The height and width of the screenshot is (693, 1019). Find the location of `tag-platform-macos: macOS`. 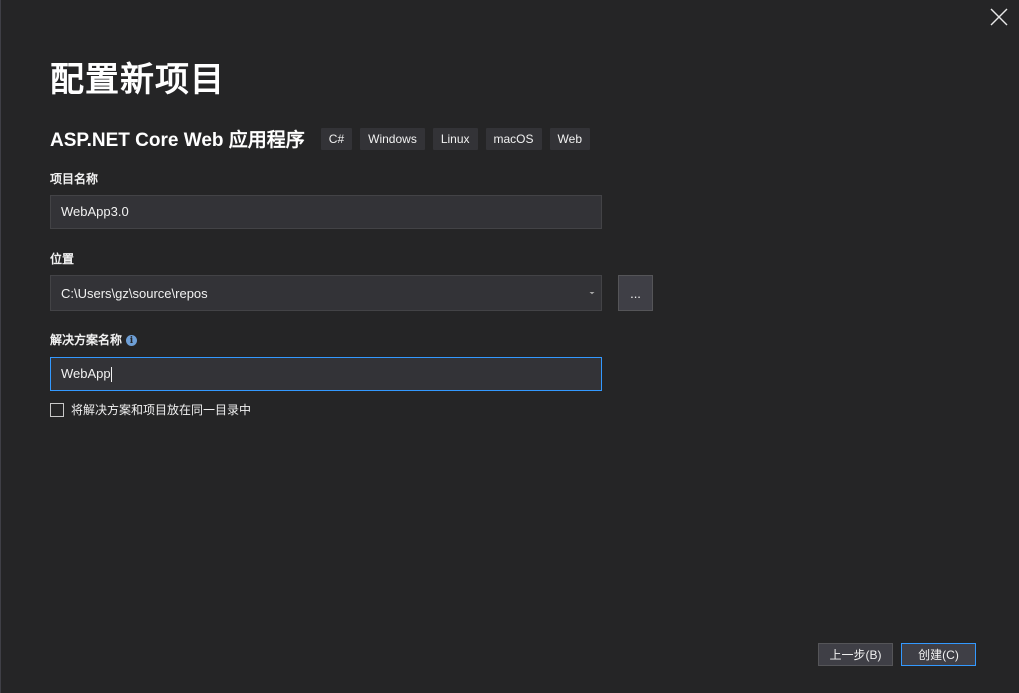

tag-platform-macos: macOS is located at coordinates (513, 138).